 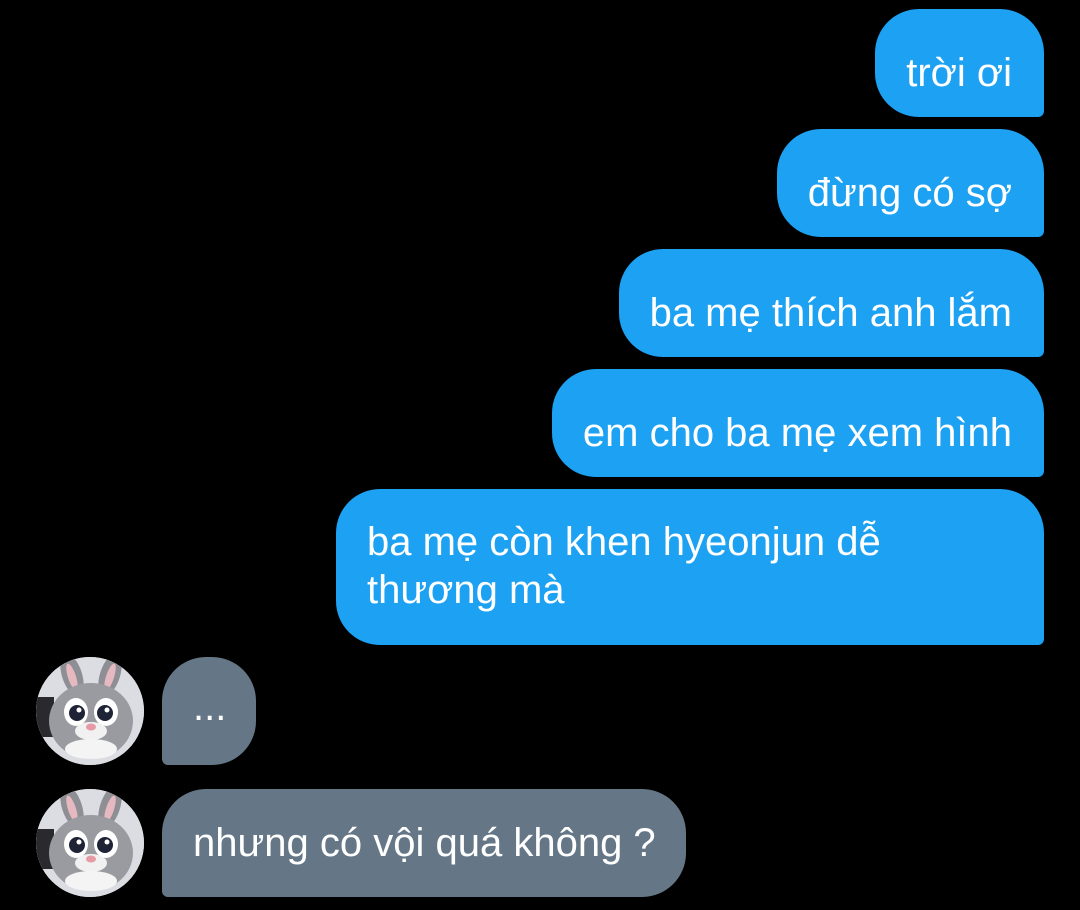 I want to click on outgoing-message-bubble: đừng có sợ, so click(x=910, y=183).